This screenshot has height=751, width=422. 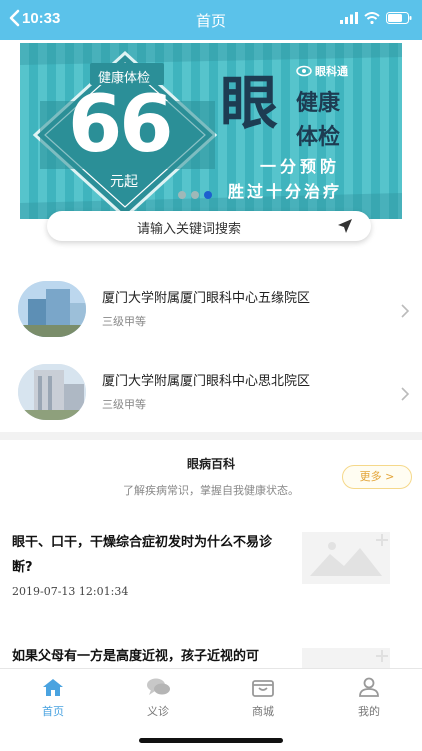 I want to click on wifi-icon, so click(x=372, y=18).